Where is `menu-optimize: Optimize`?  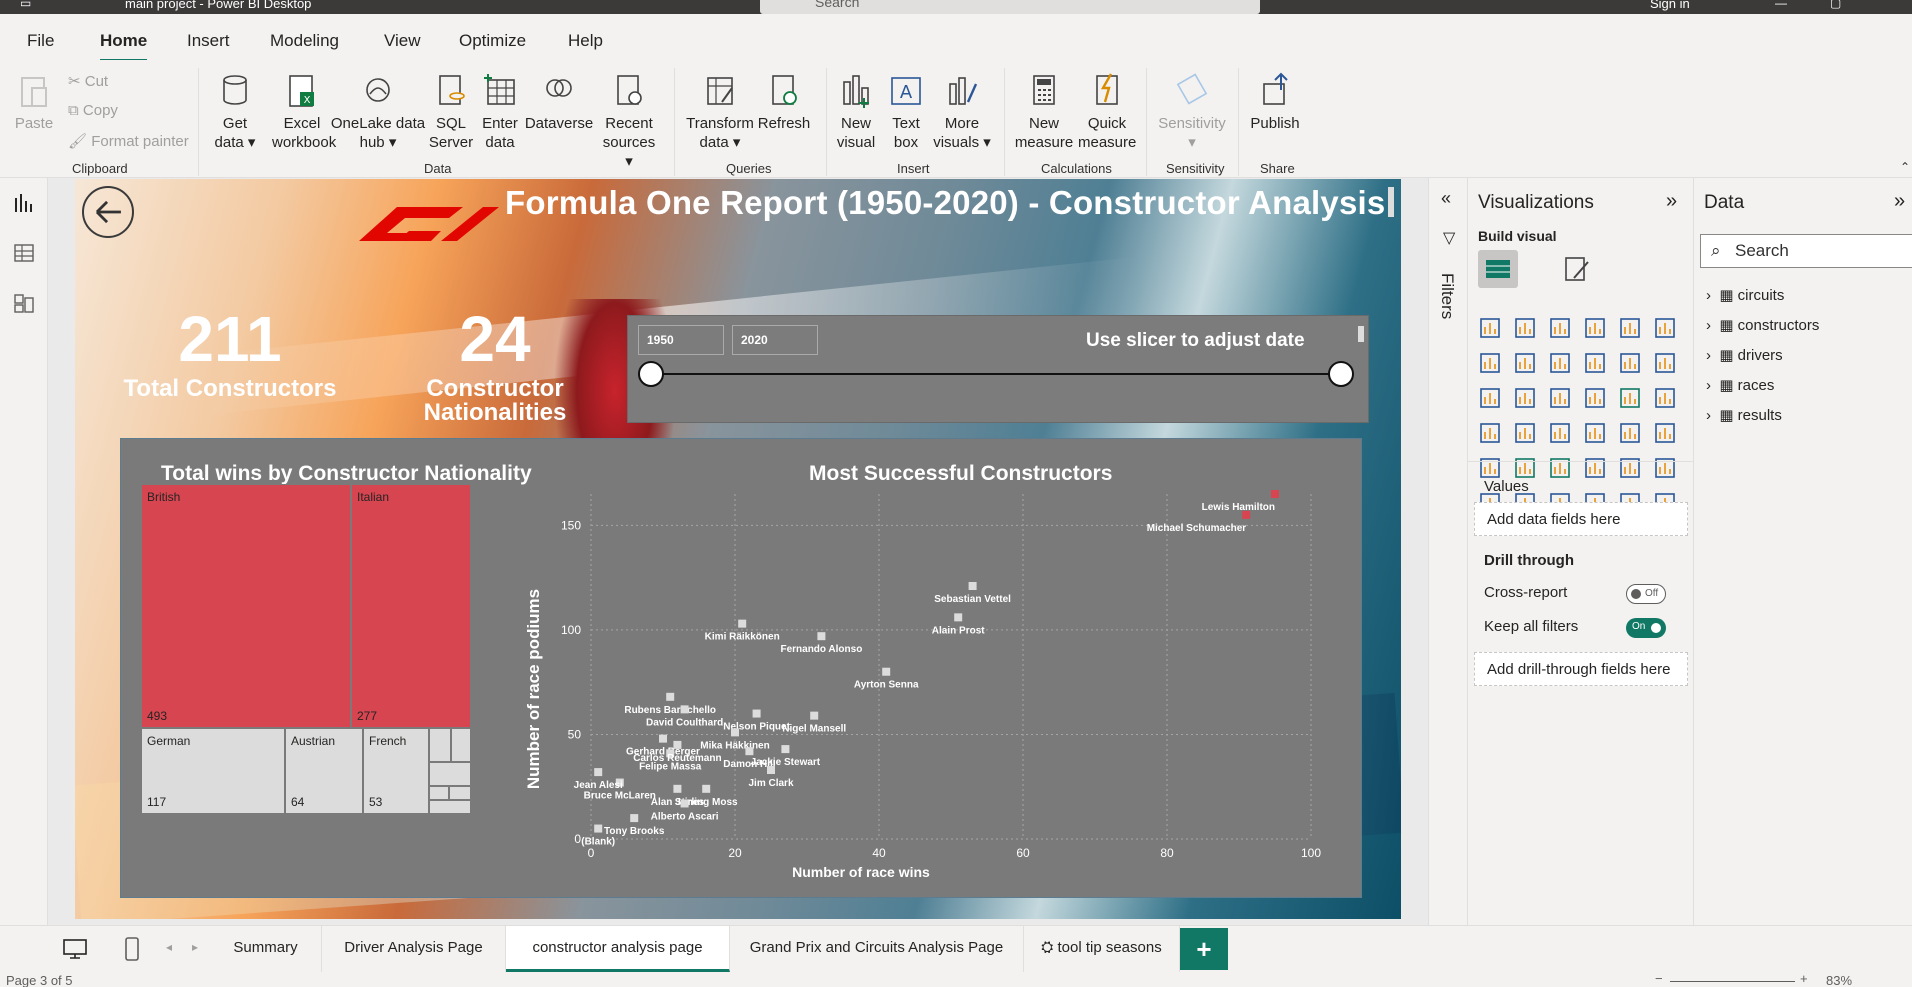 menu-optimize: Optimize is located at coordinates (492, 41).